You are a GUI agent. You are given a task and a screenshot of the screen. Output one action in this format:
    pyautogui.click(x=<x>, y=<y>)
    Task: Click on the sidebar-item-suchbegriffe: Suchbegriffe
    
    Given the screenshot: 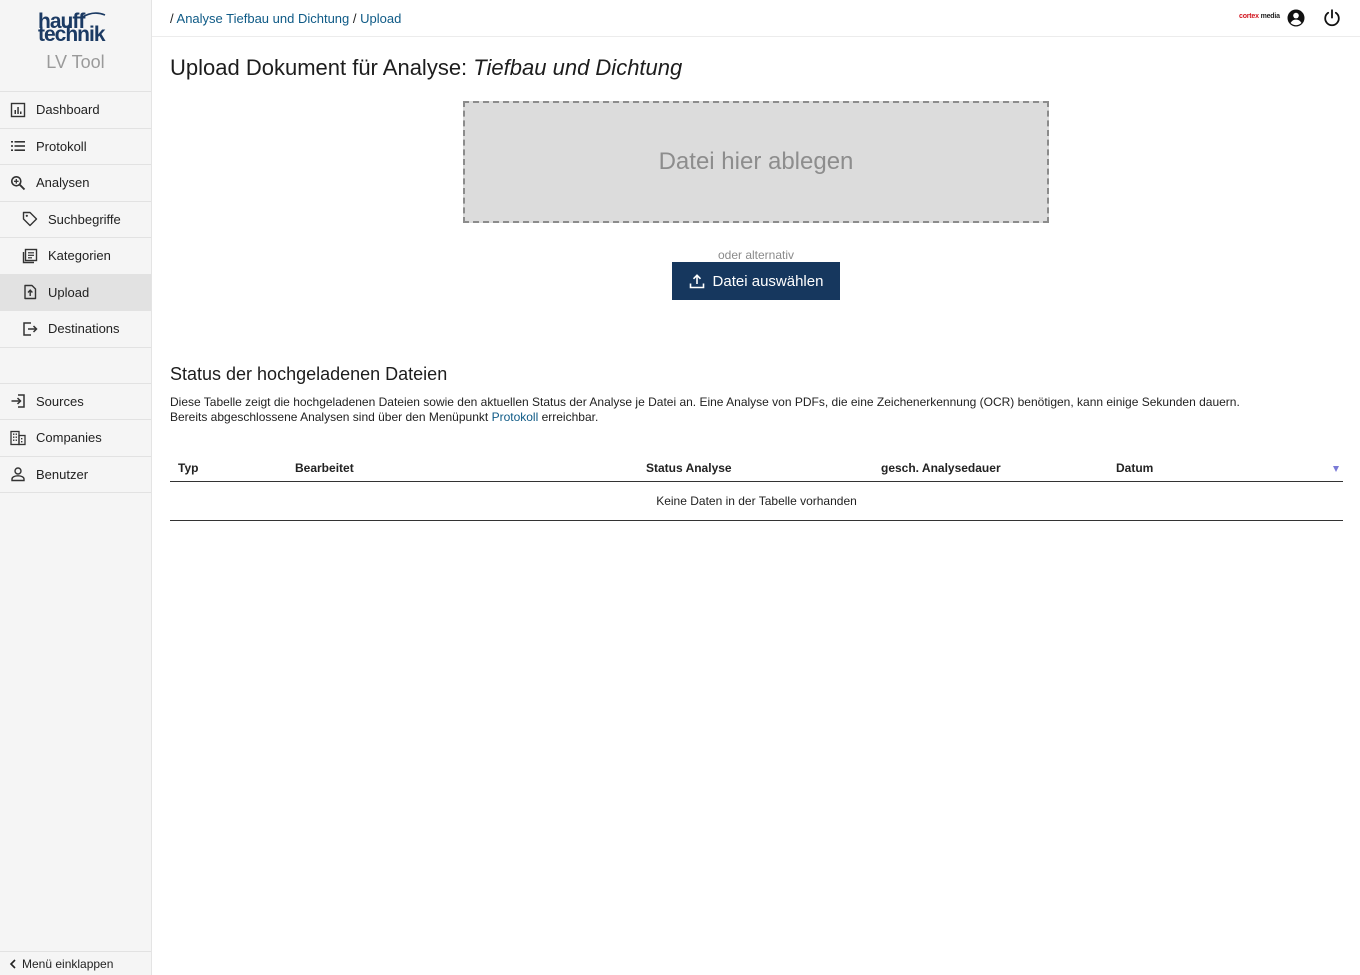 What is the action you would take?
    pyautogui.click(x=75, y=220)
    